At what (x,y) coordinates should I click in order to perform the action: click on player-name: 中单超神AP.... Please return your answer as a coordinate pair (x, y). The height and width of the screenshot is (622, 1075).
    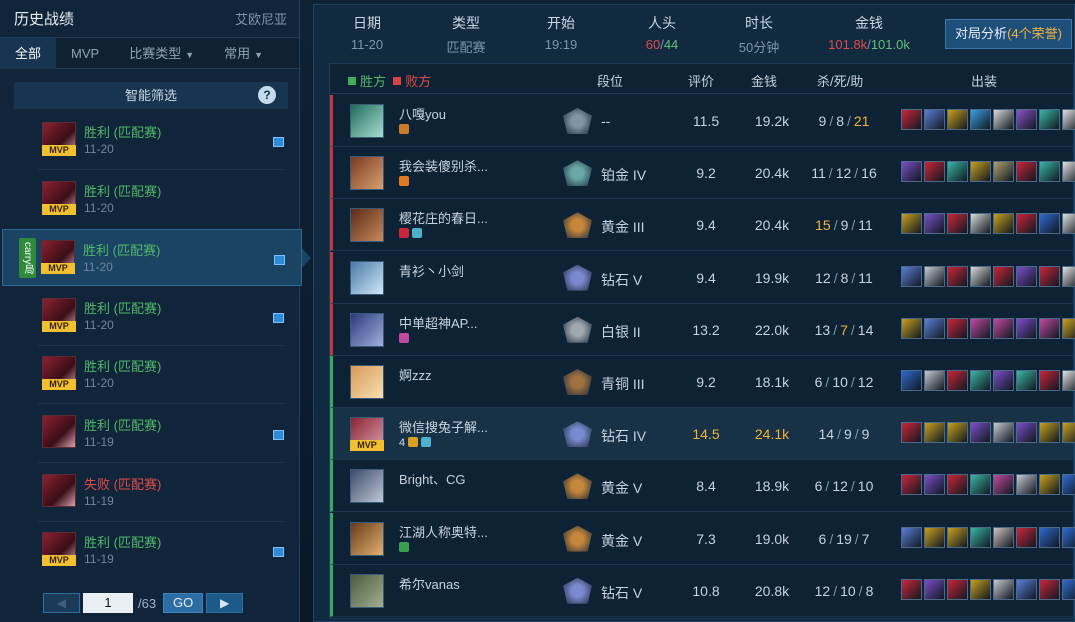
    Looking at the image, I should click on (438, 322).